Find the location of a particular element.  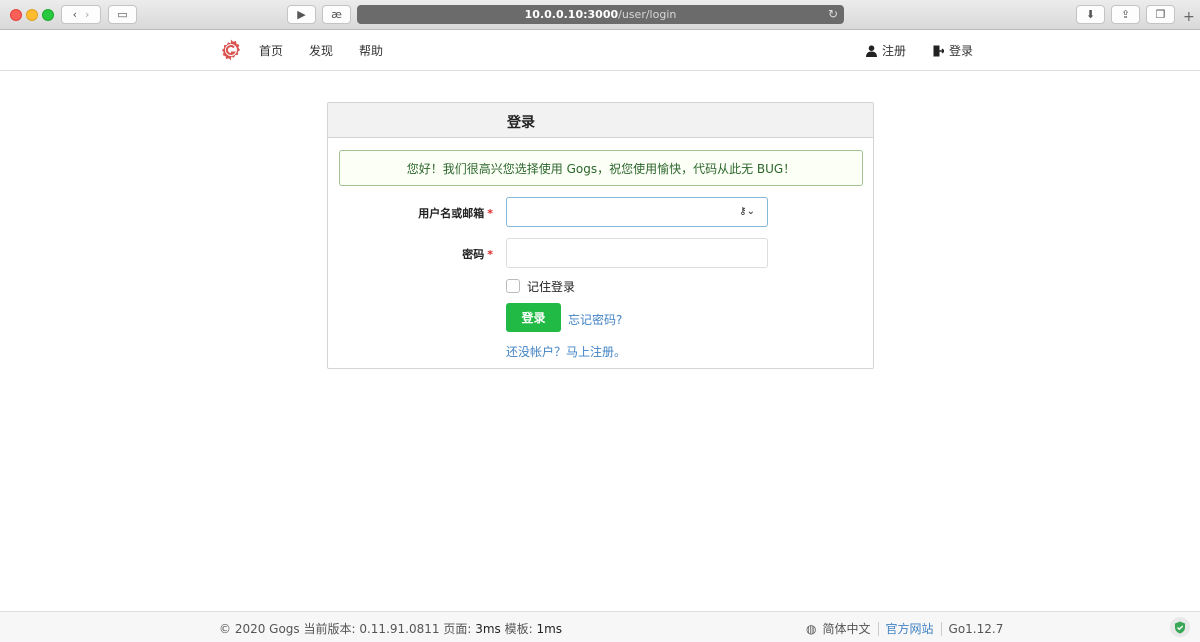

user-icon is located at coordinates (871, 50).